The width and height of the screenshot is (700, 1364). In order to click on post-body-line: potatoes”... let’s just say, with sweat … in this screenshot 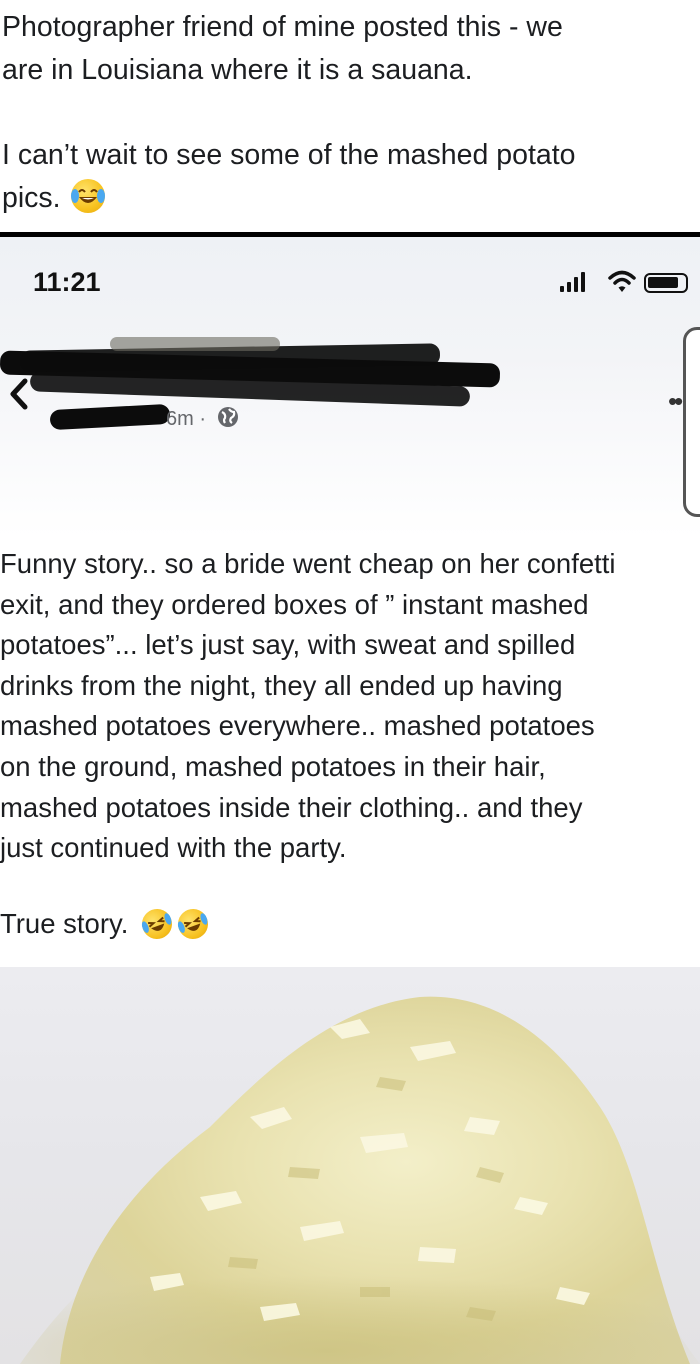, I will do `click(288, 645)`.